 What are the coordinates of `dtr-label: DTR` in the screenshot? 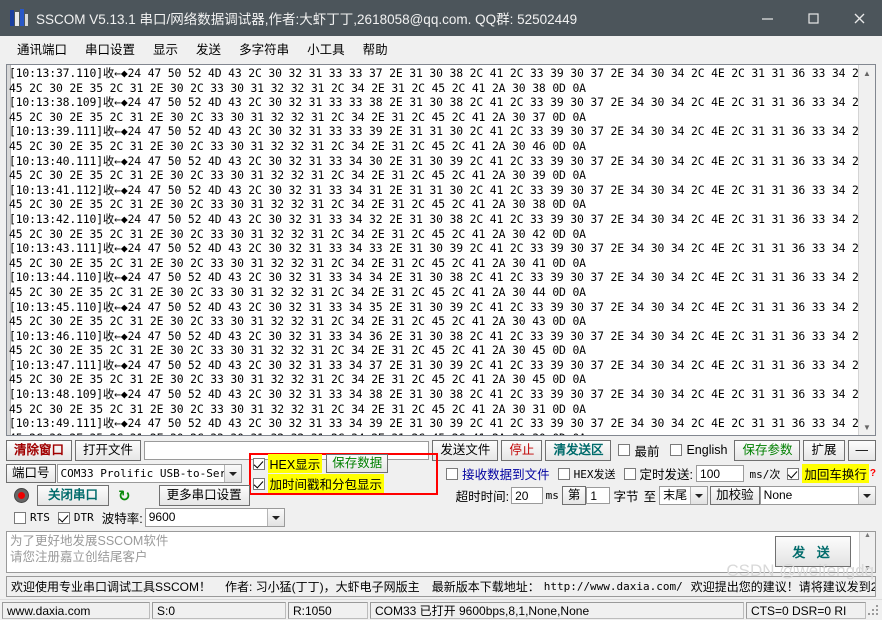 It's located at (83, 517).